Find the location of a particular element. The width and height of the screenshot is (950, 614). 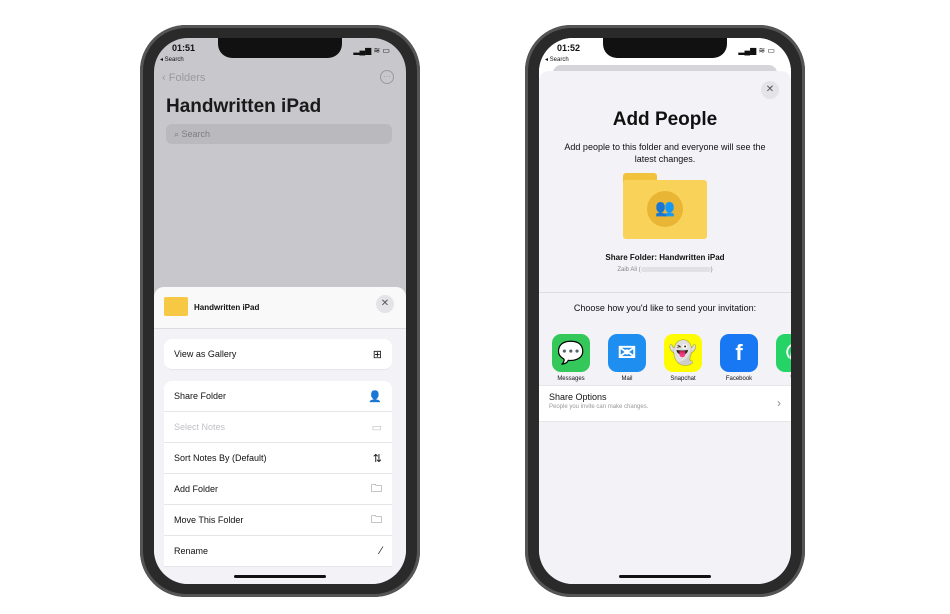

share-app-messages: 💬 Messages is located at coordinates (571, 358).